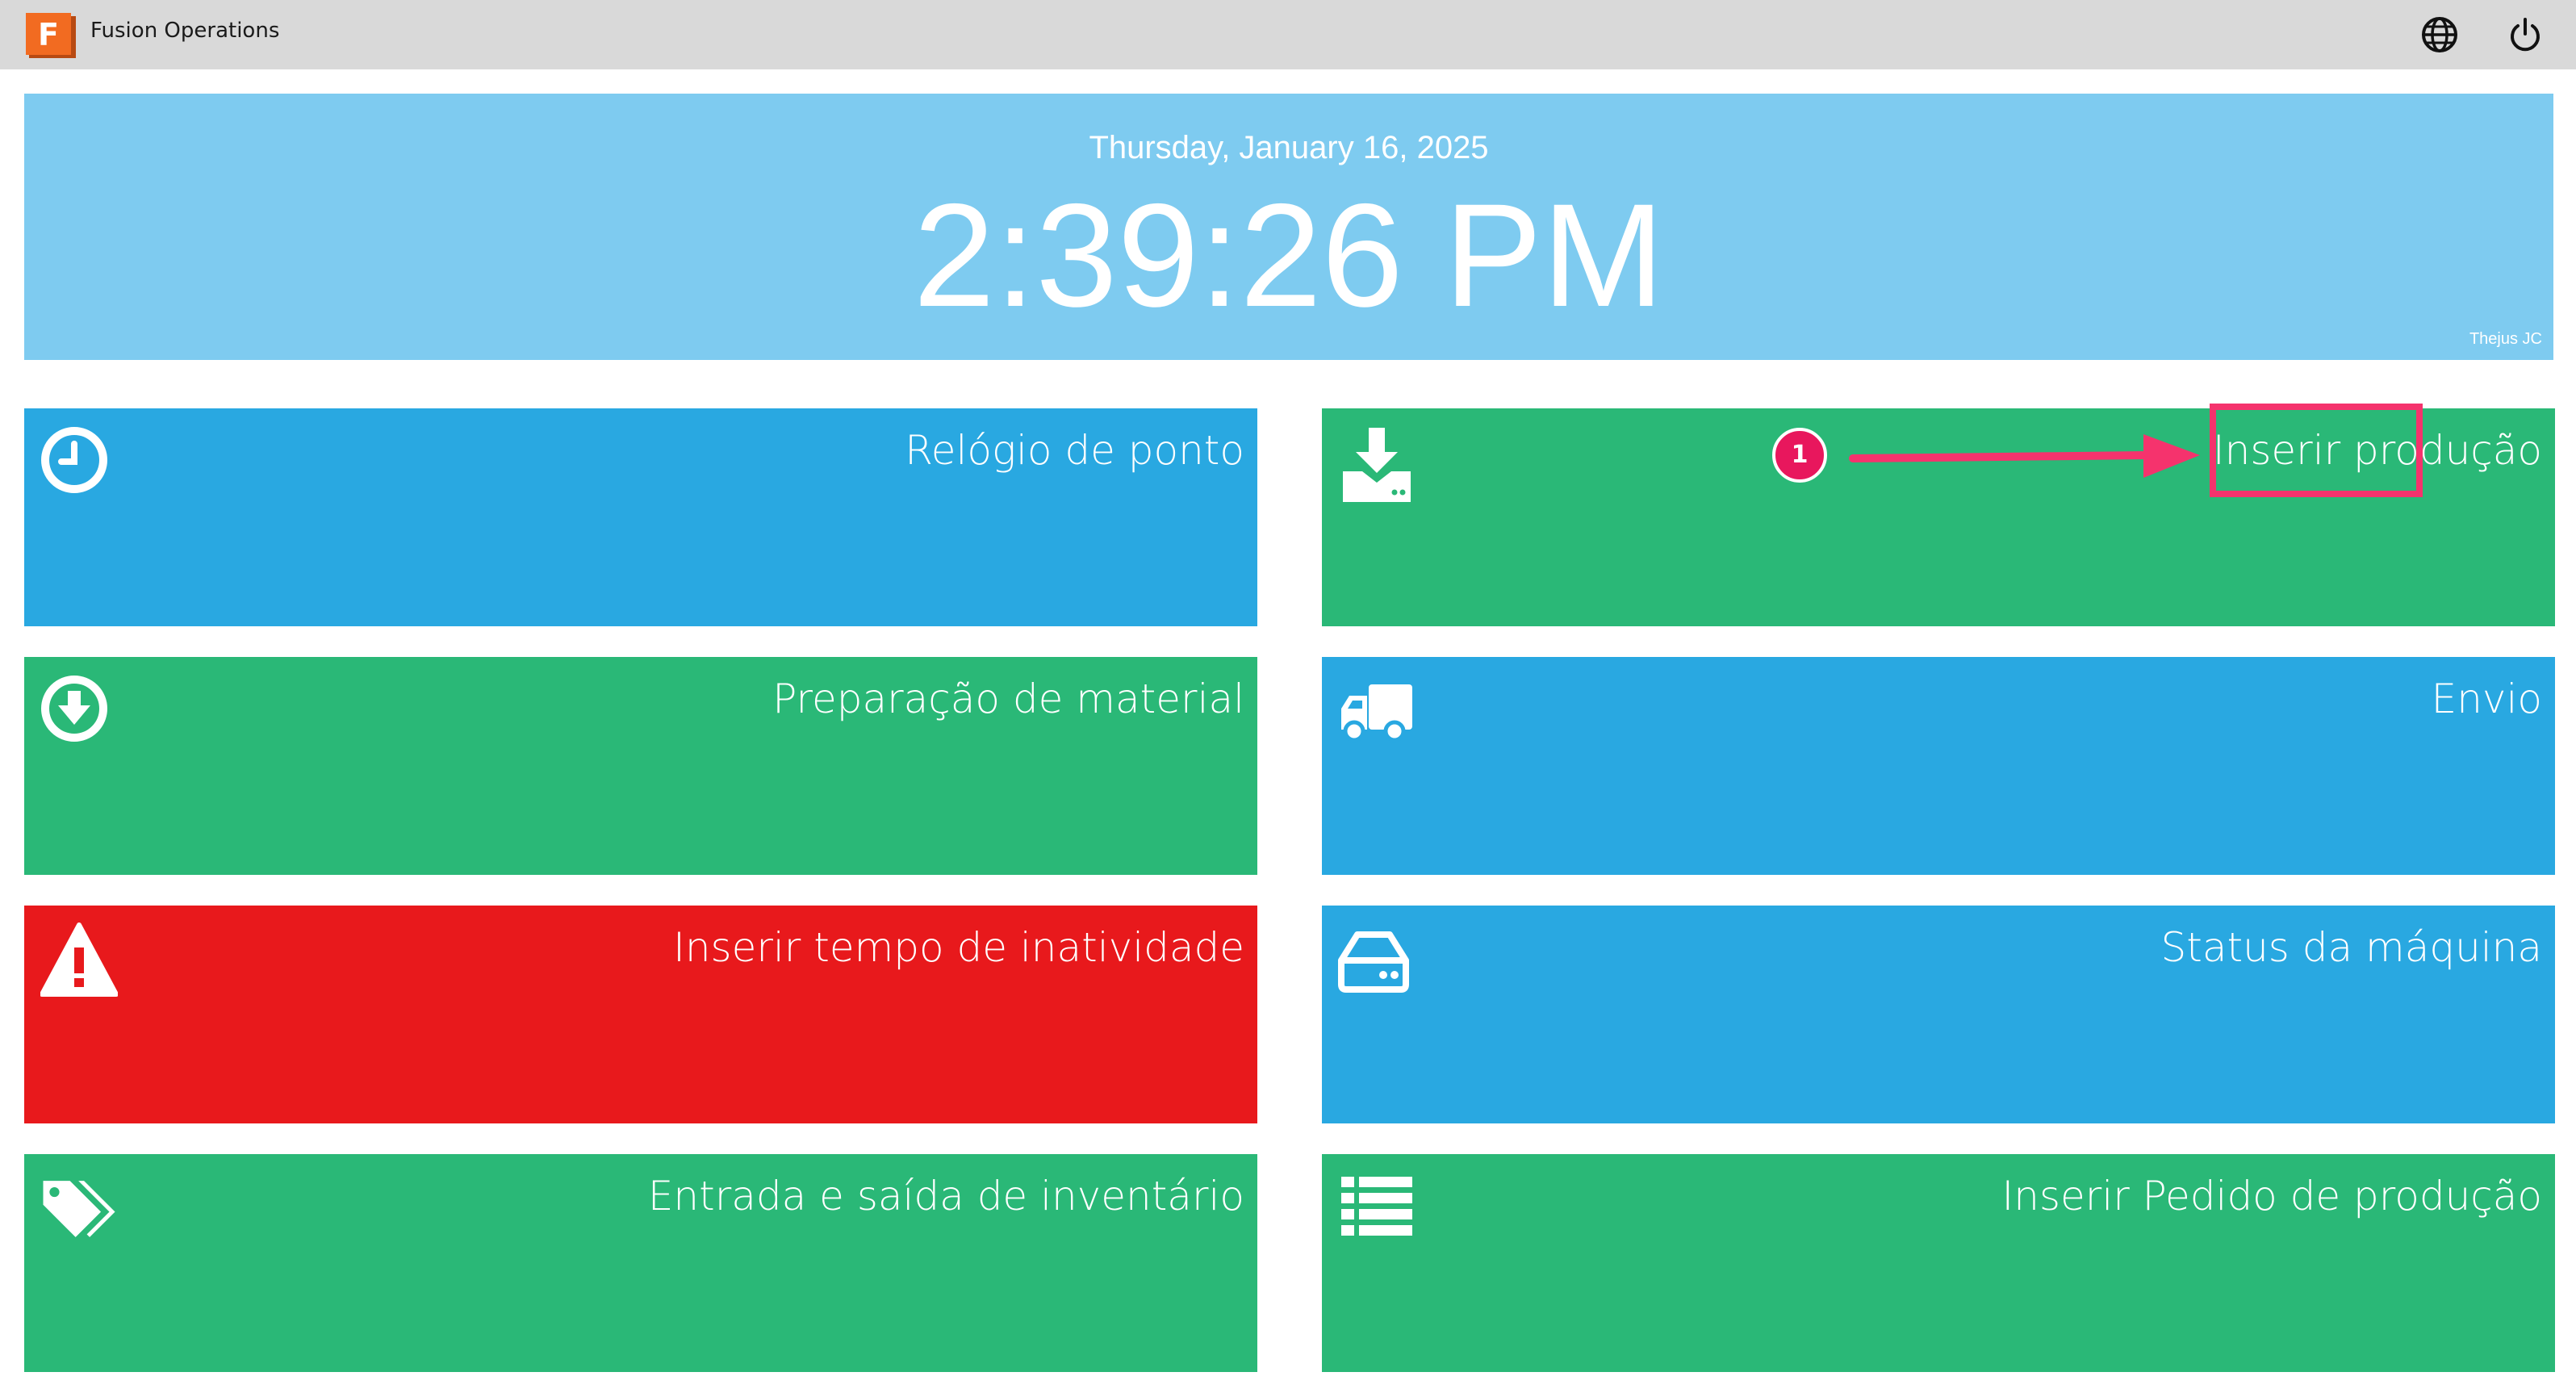 Image resolution: width=2576 pixels, height=1393 pixels. What do you see at coordinates (2316, 450) in the screenshot?
I see `highlight-box` at bounding box center [2316, 450].